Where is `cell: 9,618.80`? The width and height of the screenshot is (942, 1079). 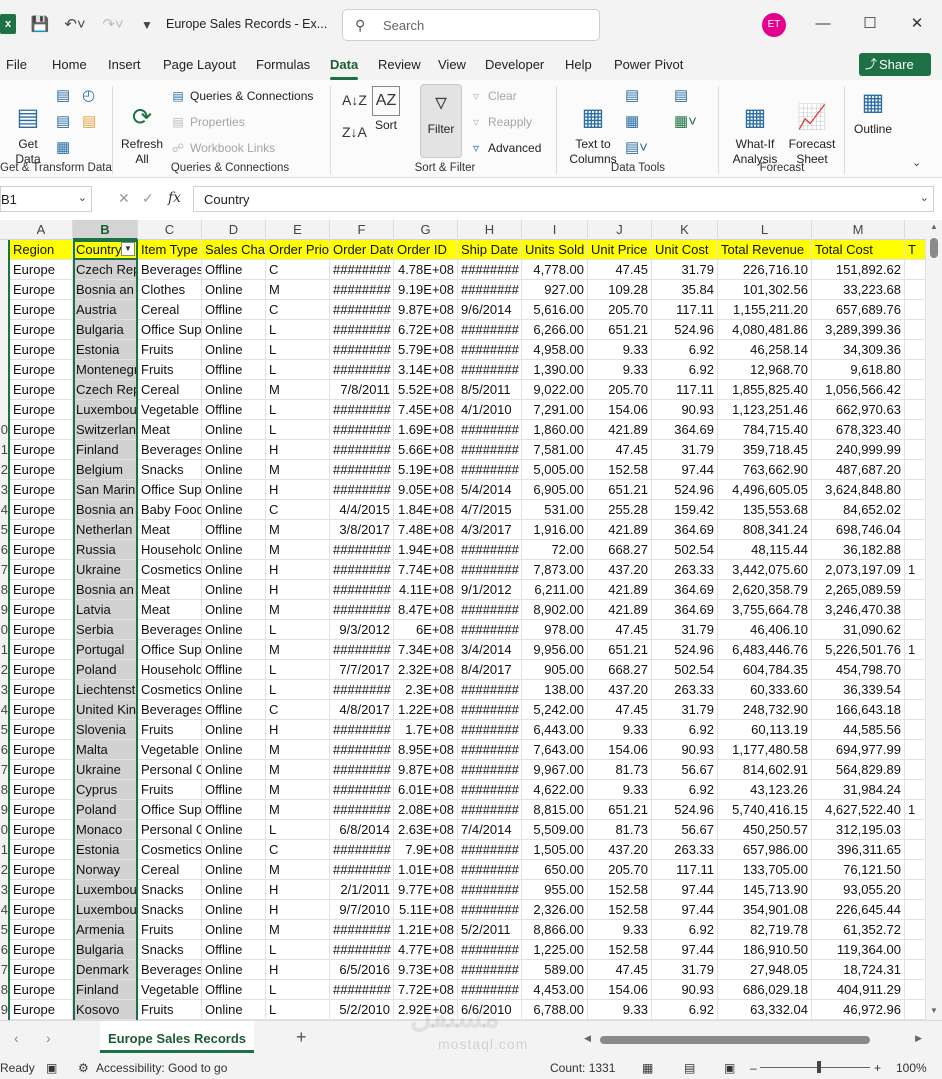 cell: 9,618.80 is located at coordinates (858, 370).